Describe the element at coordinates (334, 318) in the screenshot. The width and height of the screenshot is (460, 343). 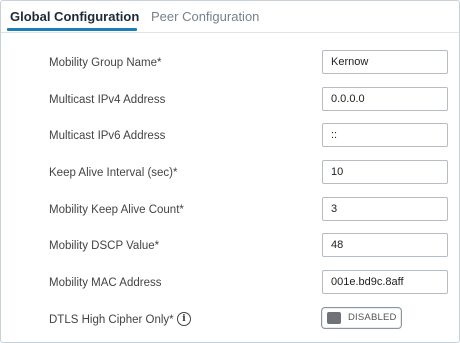
I see `toggle-knob` at that location.